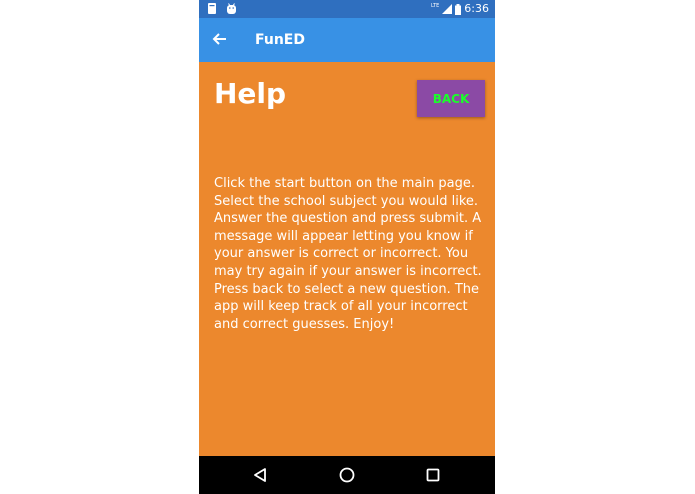  What do you see at coordinates (435, 5) in the screenshot?
I see `network-label: LTE` at bounding box center [435, 5].